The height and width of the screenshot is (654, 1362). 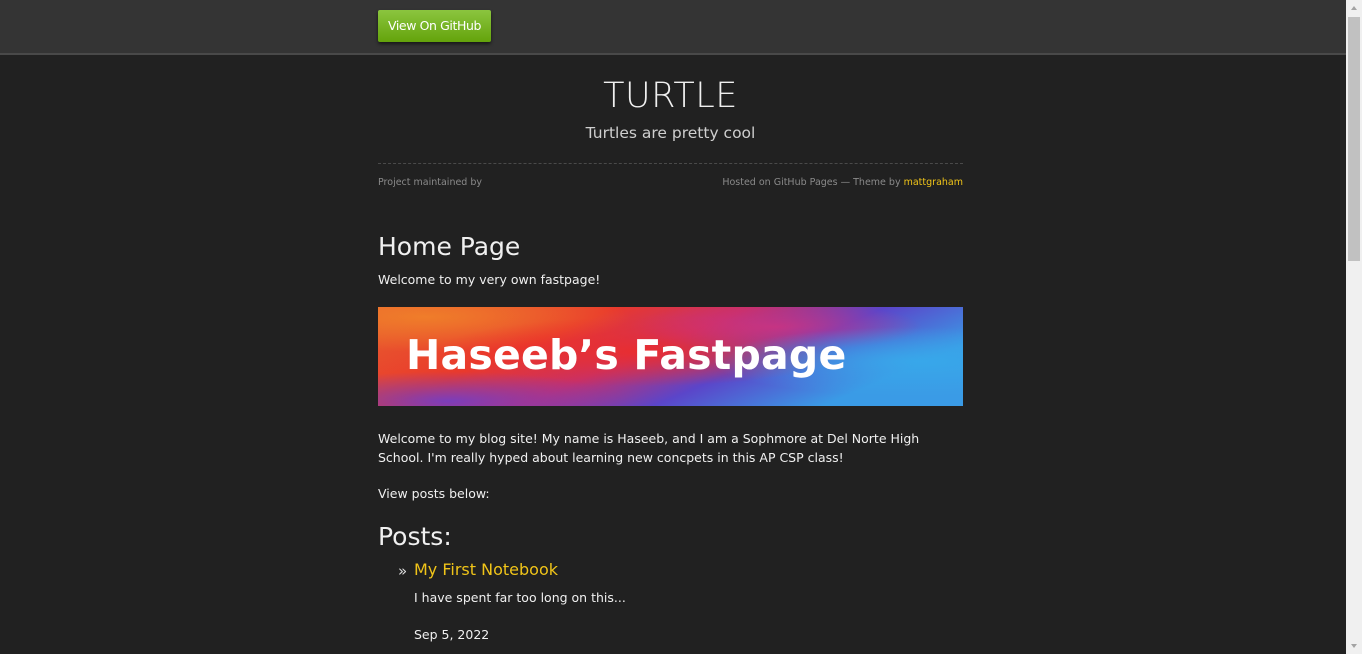 What do you see at coordinates (1354, 327) in the screenshot?
I see `vertical-scrollbar` at bounding box center [1354, 327].